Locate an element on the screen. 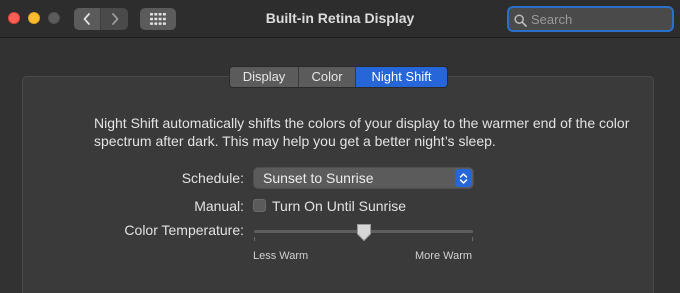  schedule-select: Sunset to Sunrise is located at coordinates (363, 178).